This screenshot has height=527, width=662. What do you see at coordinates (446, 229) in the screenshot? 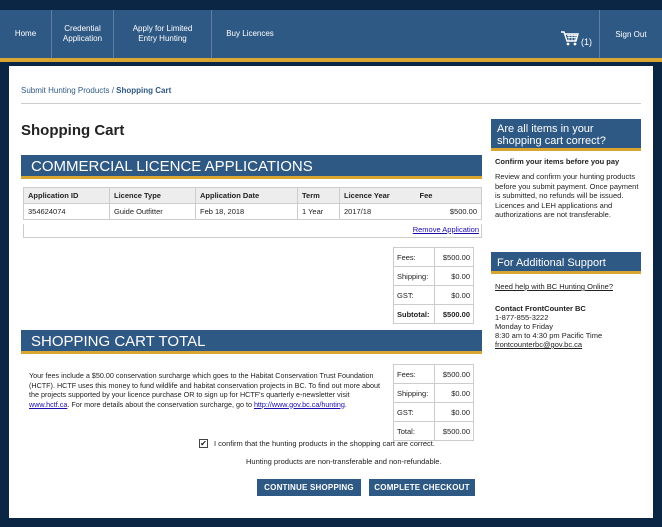
I see `remove-application-link: Remove Application` at bounding box center [446, 229].